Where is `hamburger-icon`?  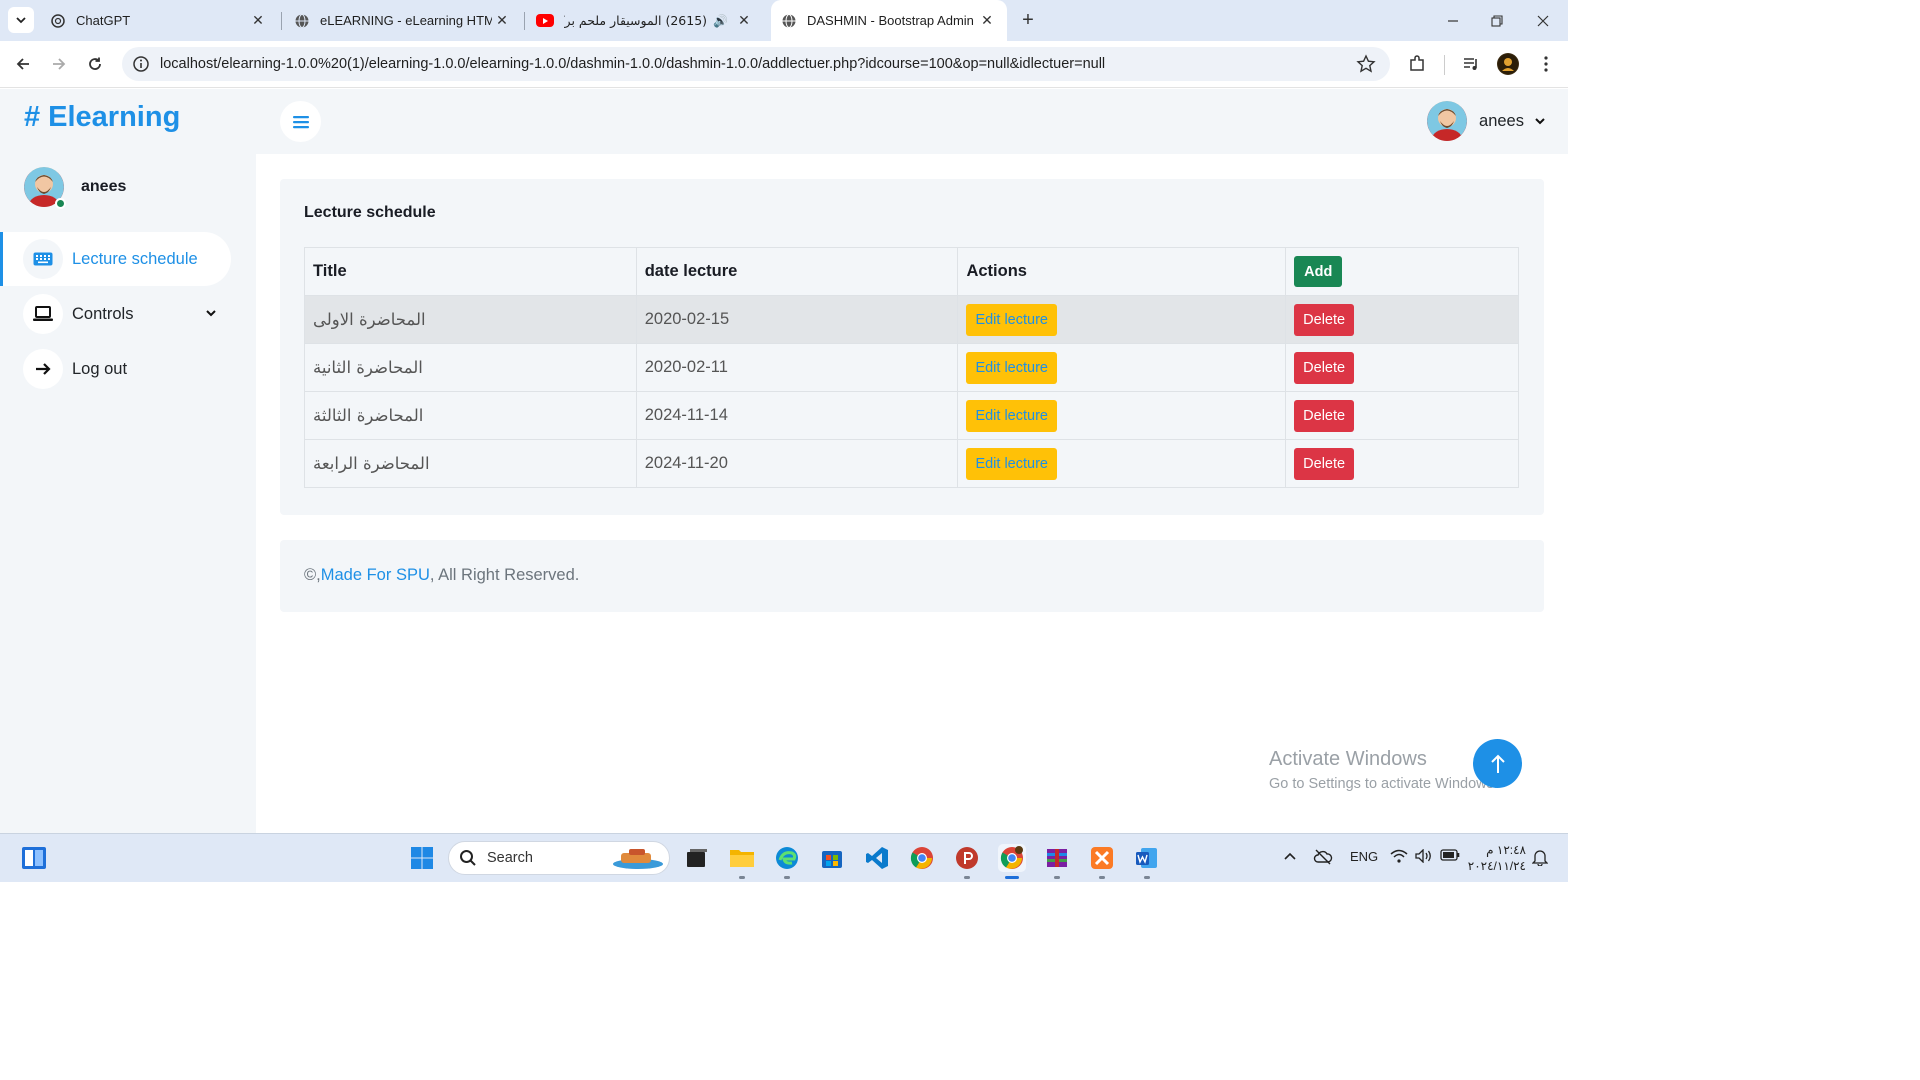 hamburger-icon is located at coordinates (300, 121).